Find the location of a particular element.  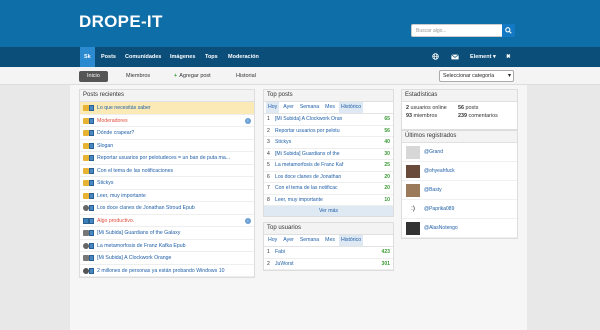

nav-item-imagenes: Imágenes is located at coordinates (182, 57).